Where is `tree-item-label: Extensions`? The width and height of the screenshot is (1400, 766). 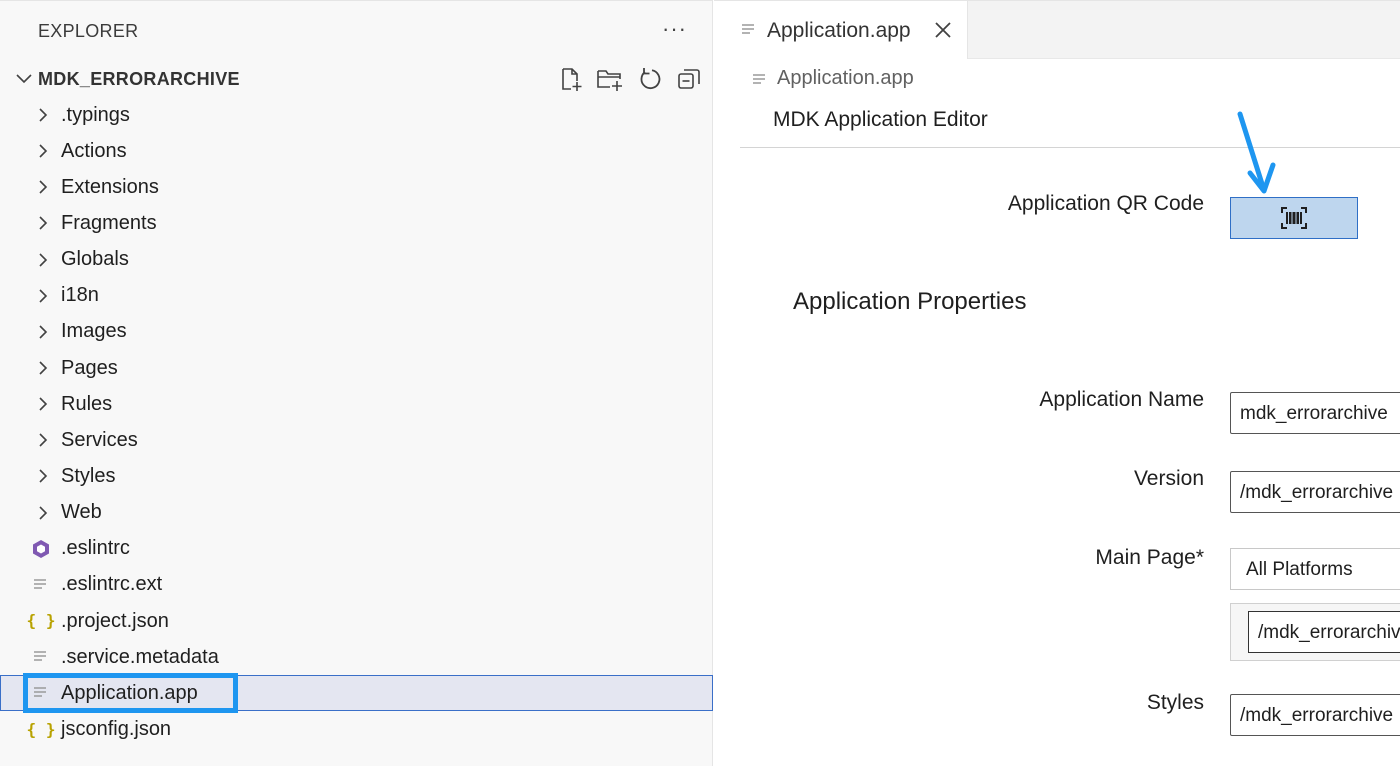 tree-item-label: Extensions is located at coordinates (110, 186).